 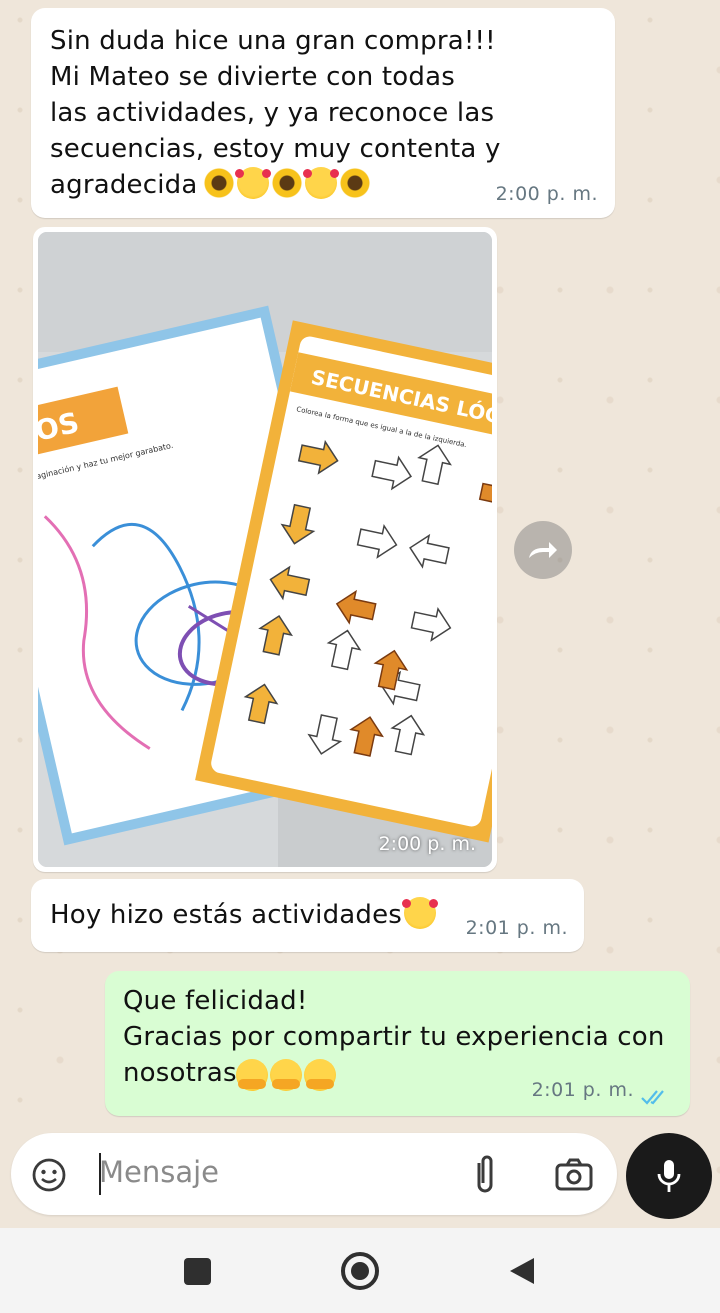 I want to click on back-triangle-icon, so click(x=522, y=1271).